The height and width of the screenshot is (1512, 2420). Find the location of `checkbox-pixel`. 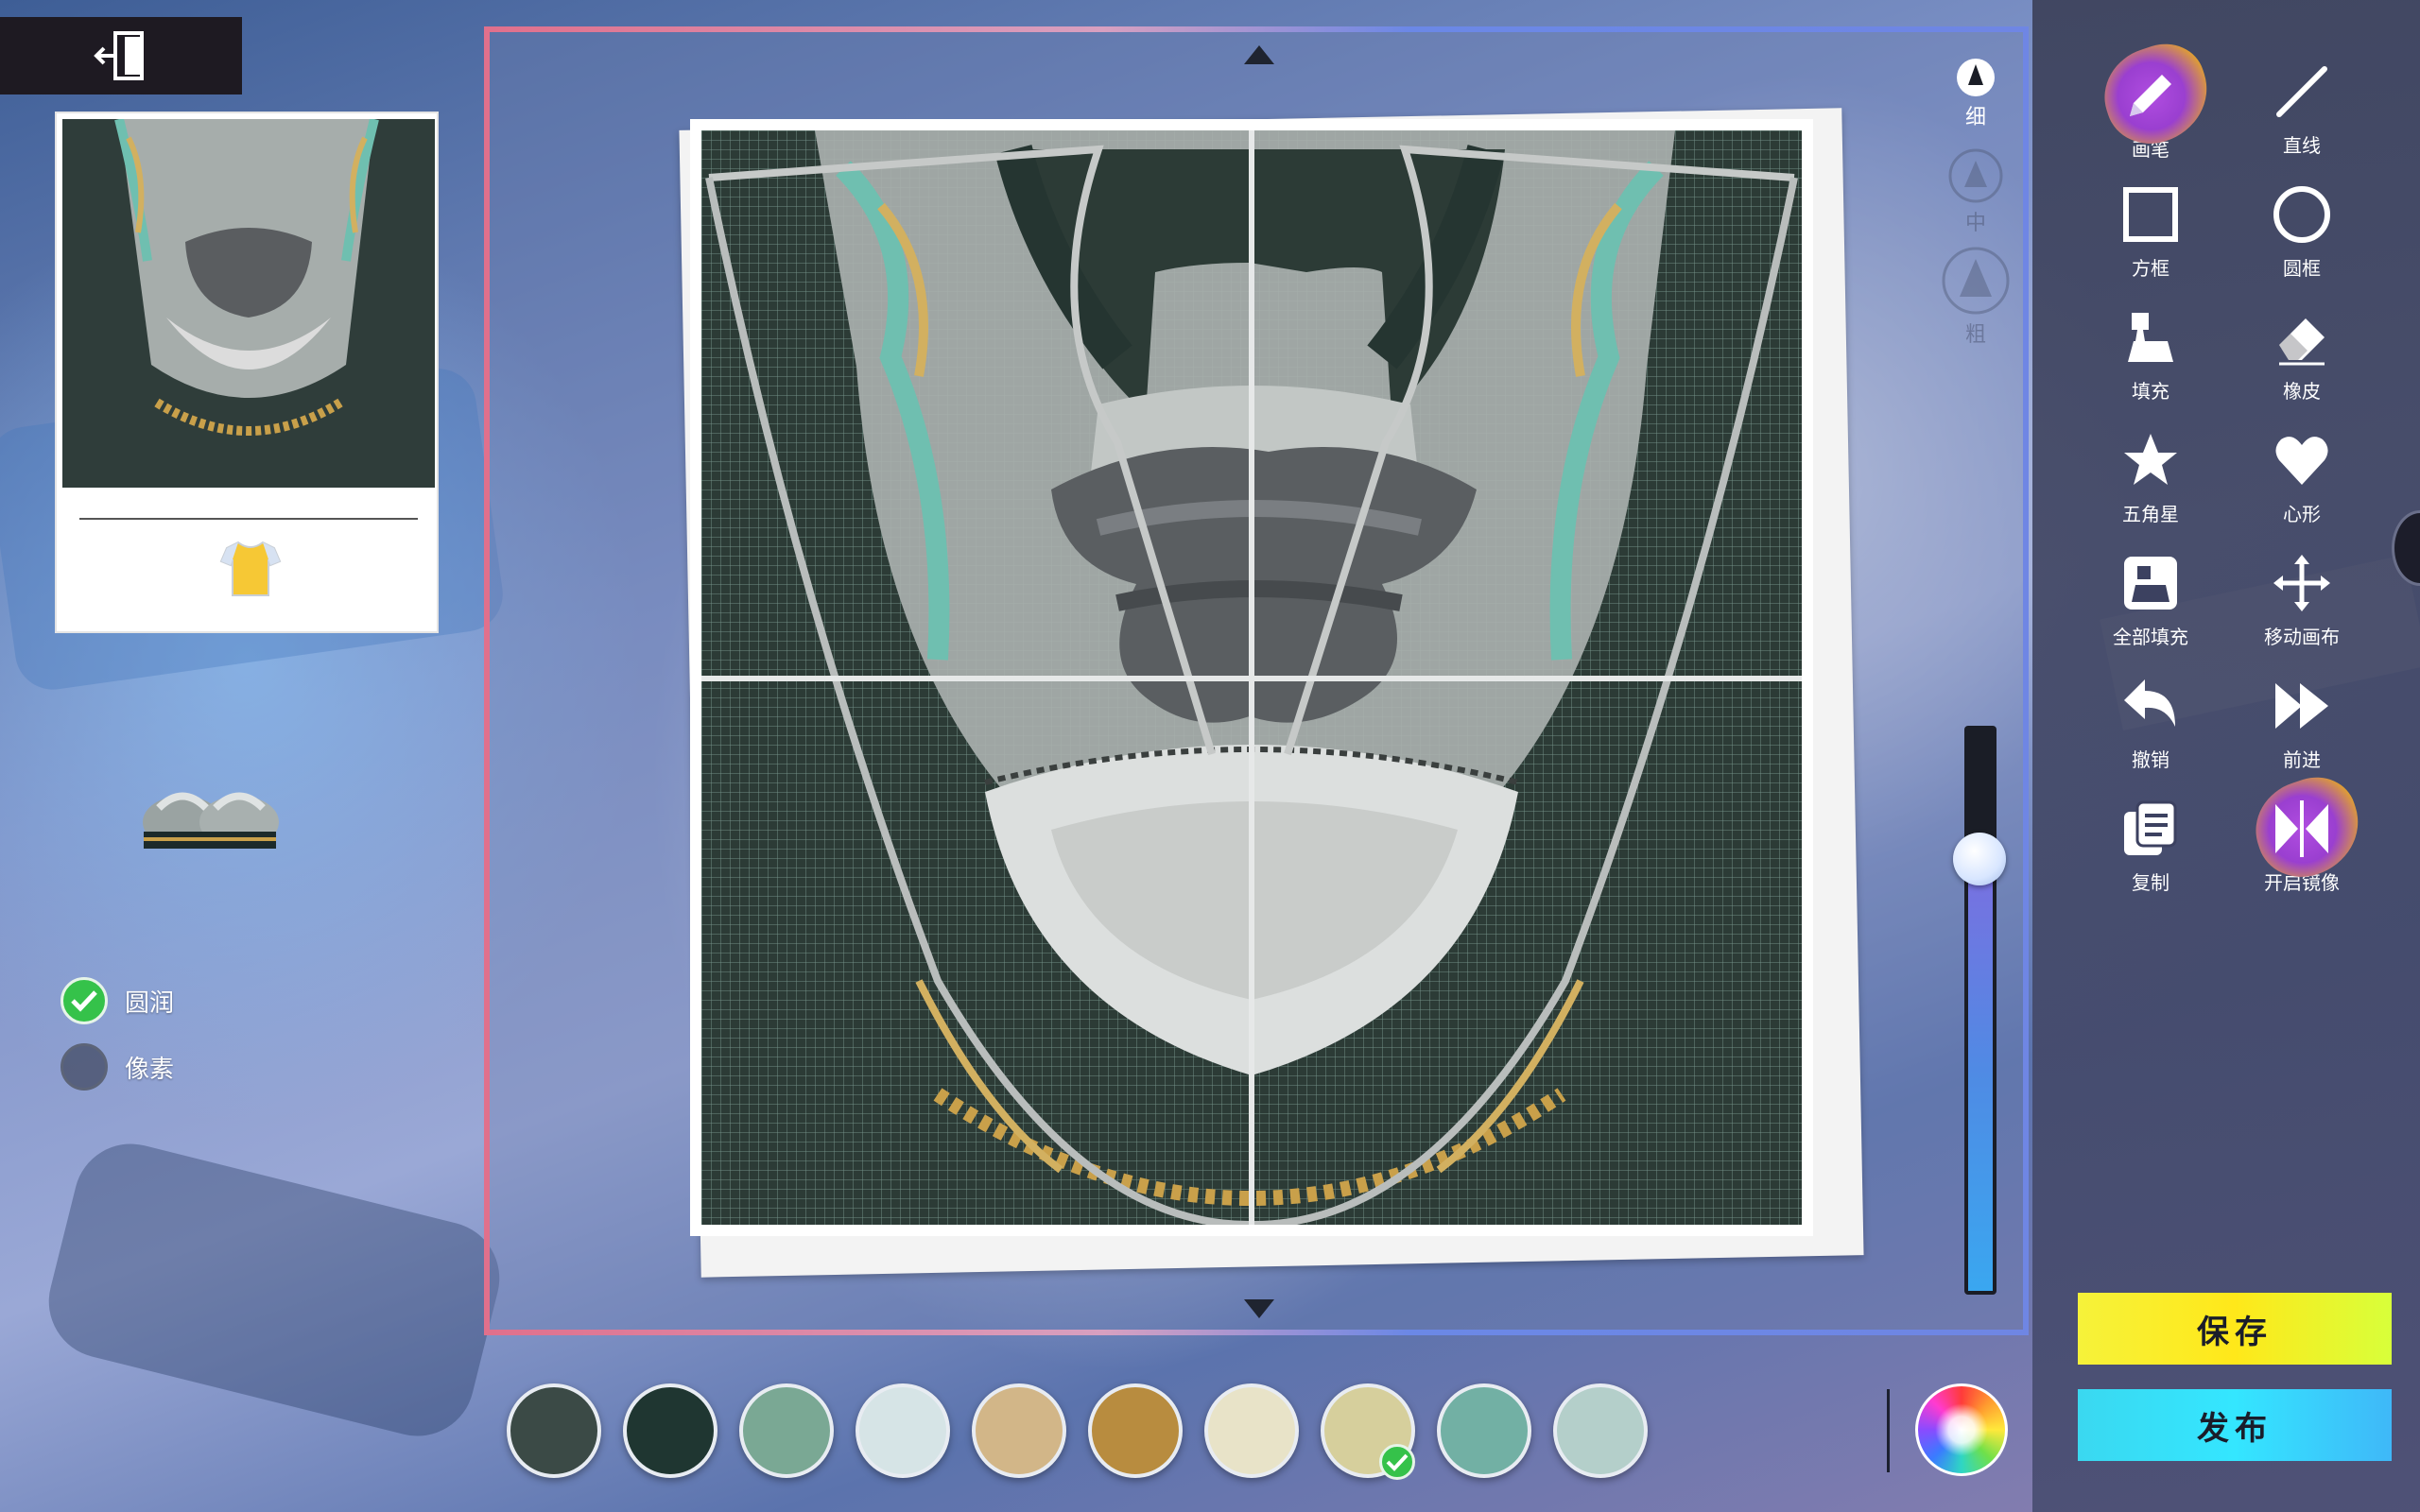

checkbox-pixel is located at coordinates (84, 1067).